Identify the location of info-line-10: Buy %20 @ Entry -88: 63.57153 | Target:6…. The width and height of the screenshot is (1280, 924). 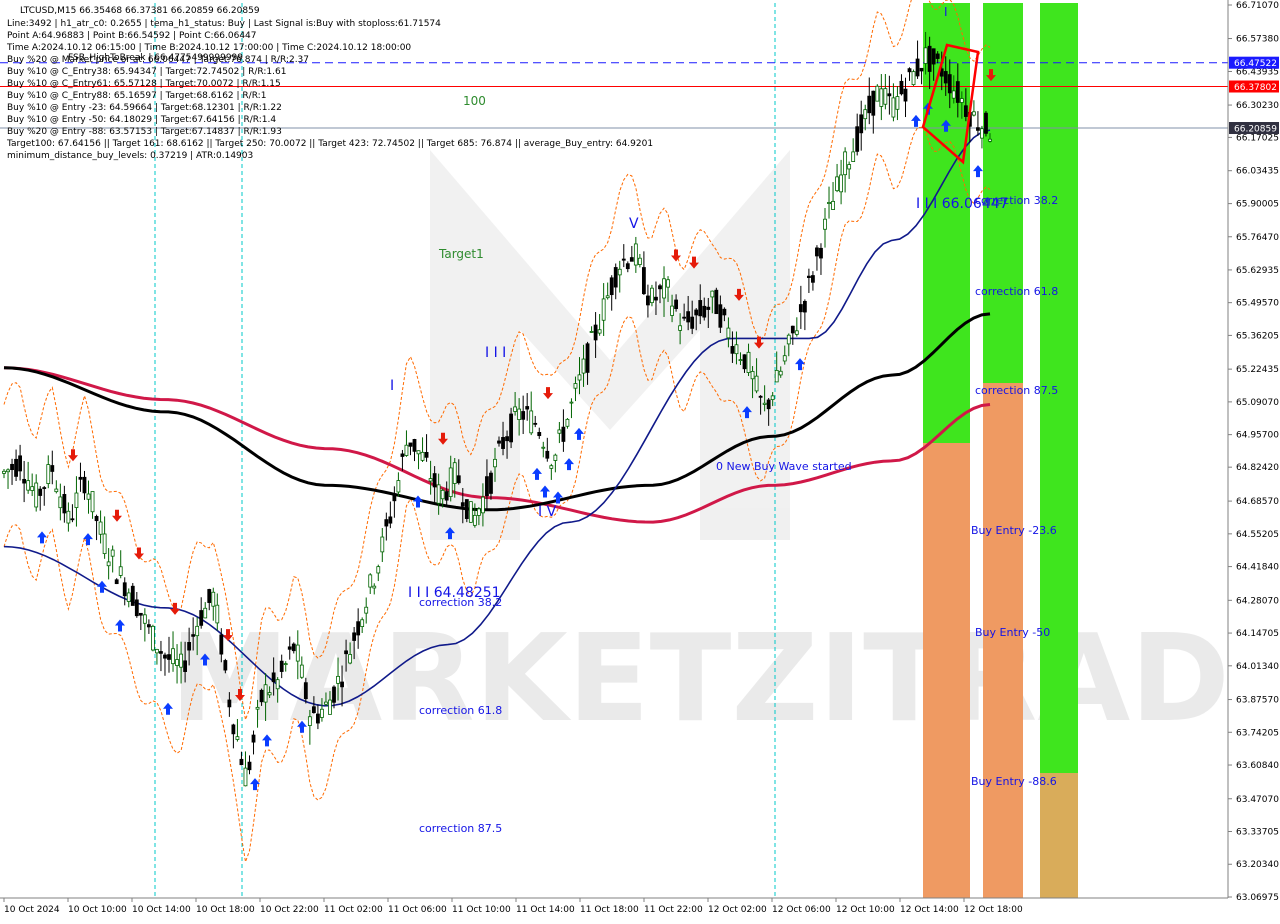
(144, 132).